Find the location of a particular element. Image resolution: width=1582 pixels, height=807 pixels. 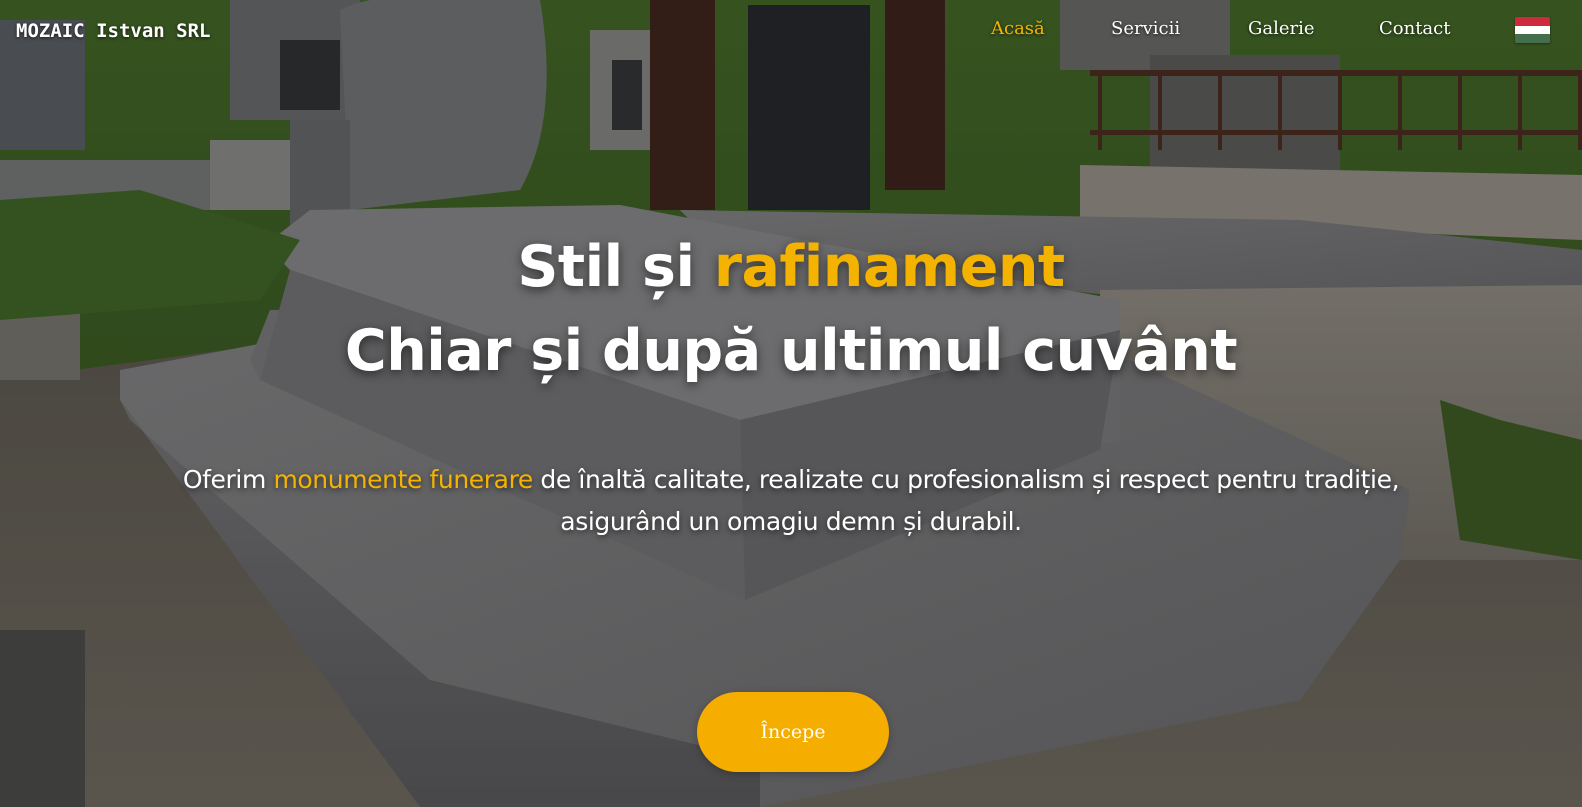

nav-link-acasa: Acasă is located at coordinates (1018, 28).